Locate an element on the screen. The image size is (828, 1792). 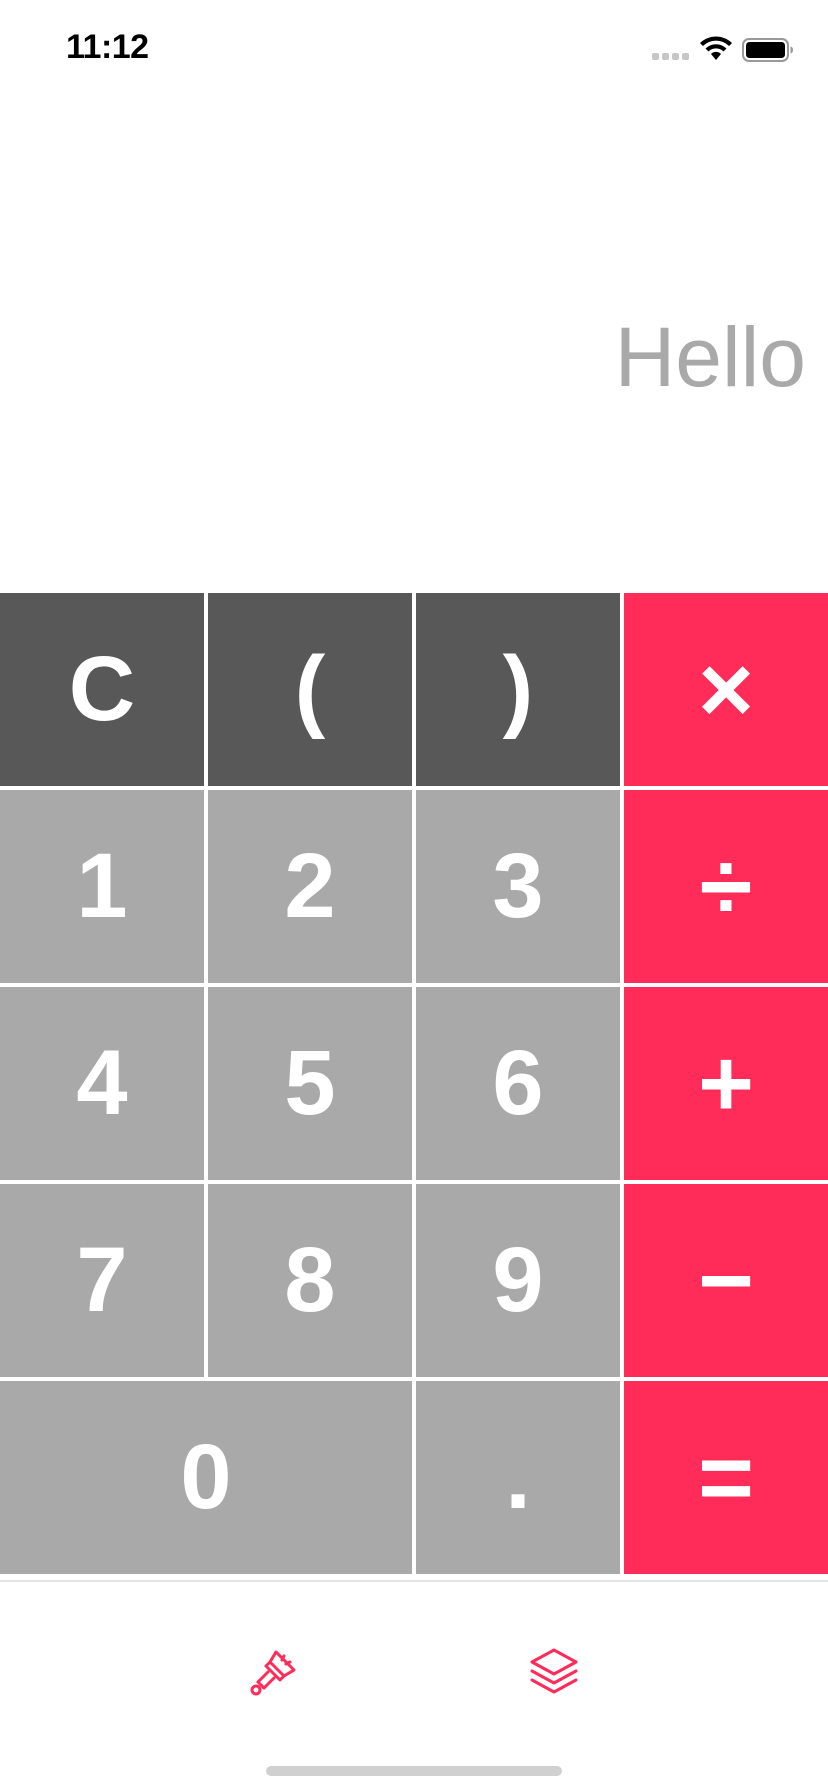
wifi-icon is located at coordinates (716, 48).